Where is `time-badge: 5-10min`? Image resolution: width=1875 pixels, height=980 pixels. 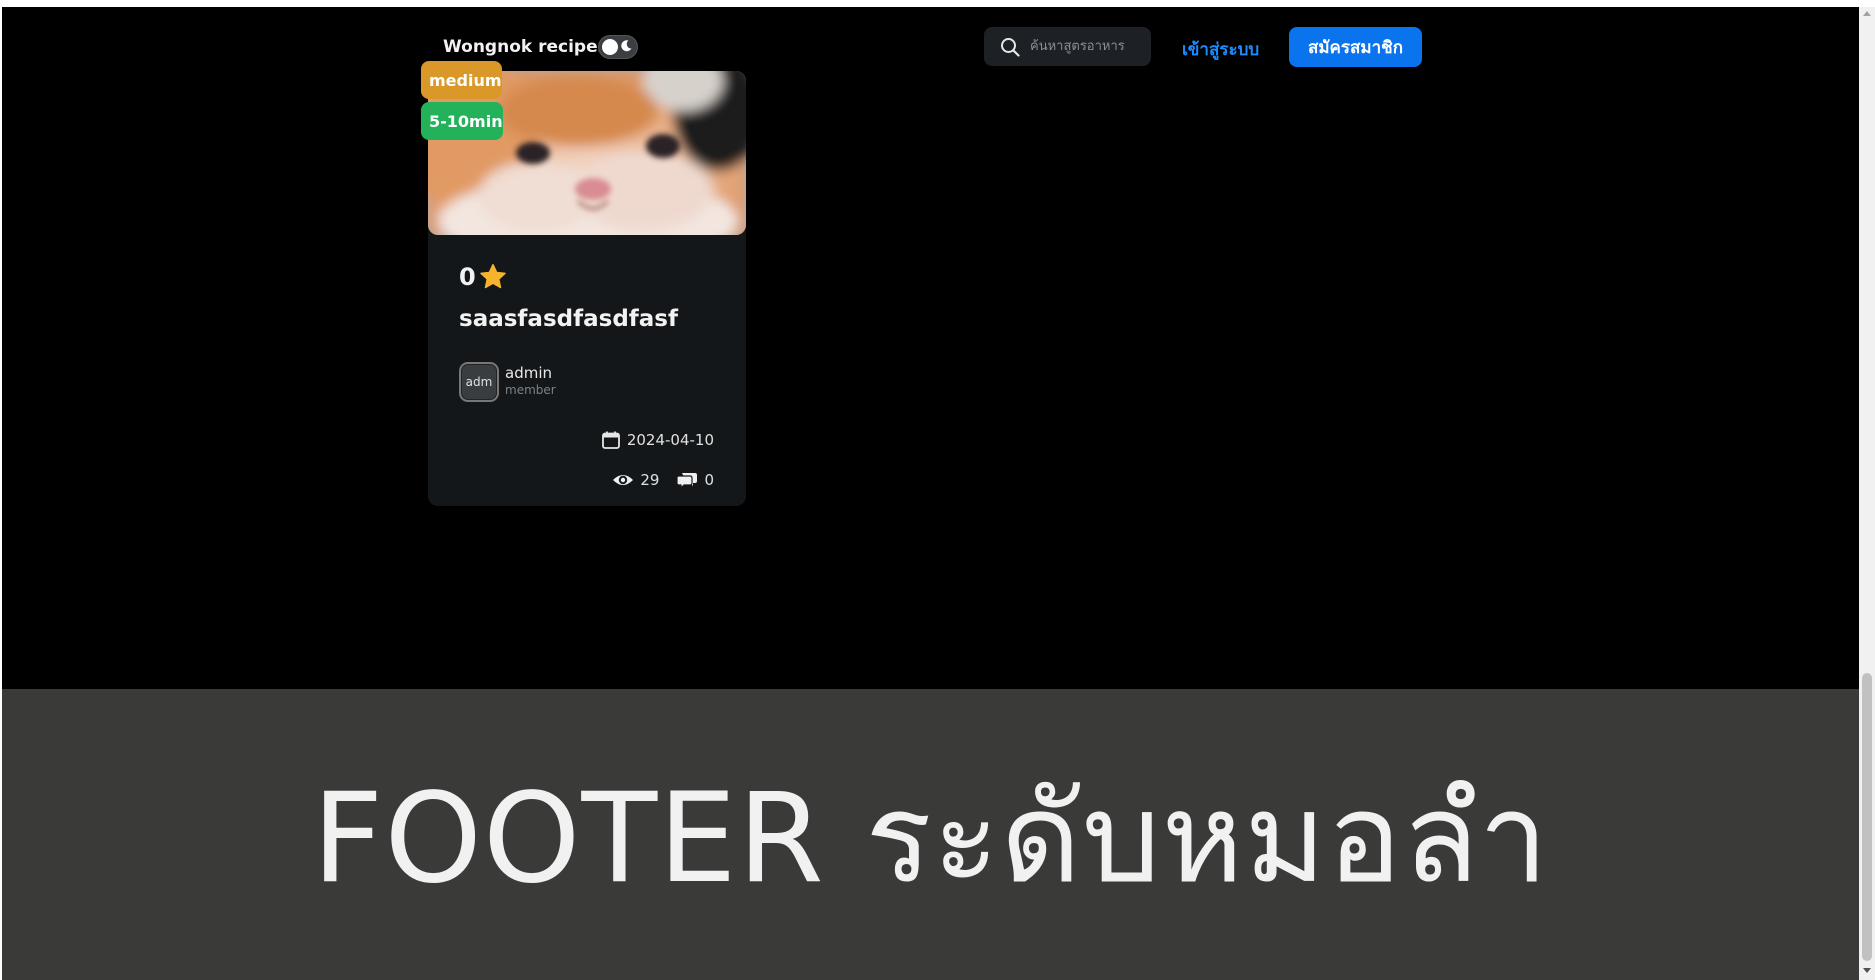 time-badge: 5-10min is located at coordinates (462, 121).